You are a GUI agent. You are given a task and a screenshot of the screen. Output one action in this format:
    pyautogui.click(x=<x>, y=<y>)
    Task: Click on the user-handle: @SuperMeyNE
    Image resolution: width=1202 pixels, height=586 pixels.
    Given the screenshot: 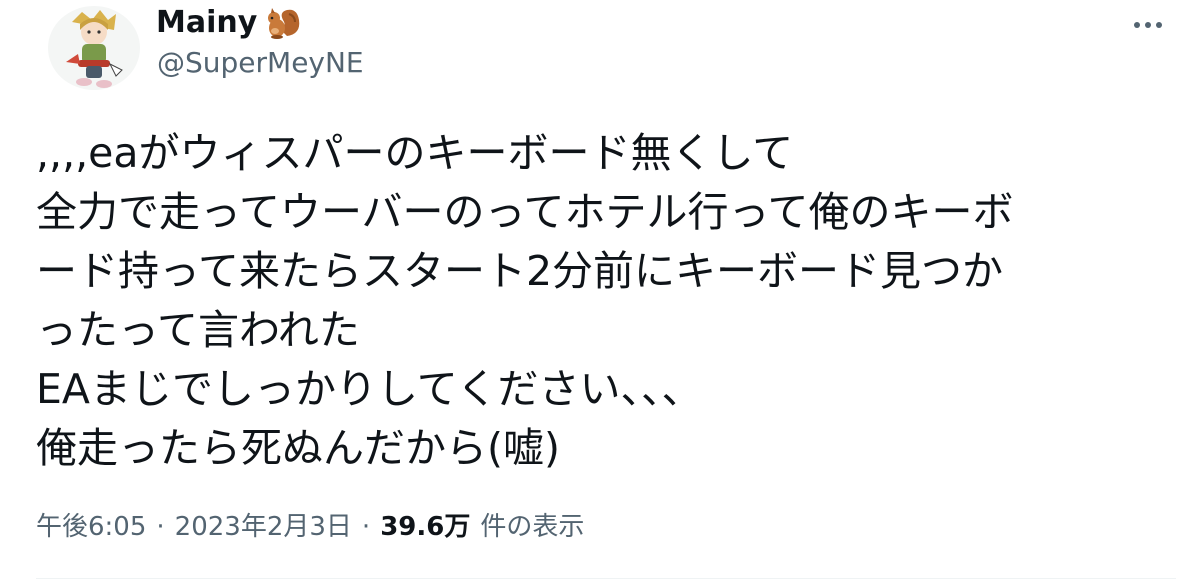 What is the action you would take?
    pyautogui.click(x=260, y=62)
    